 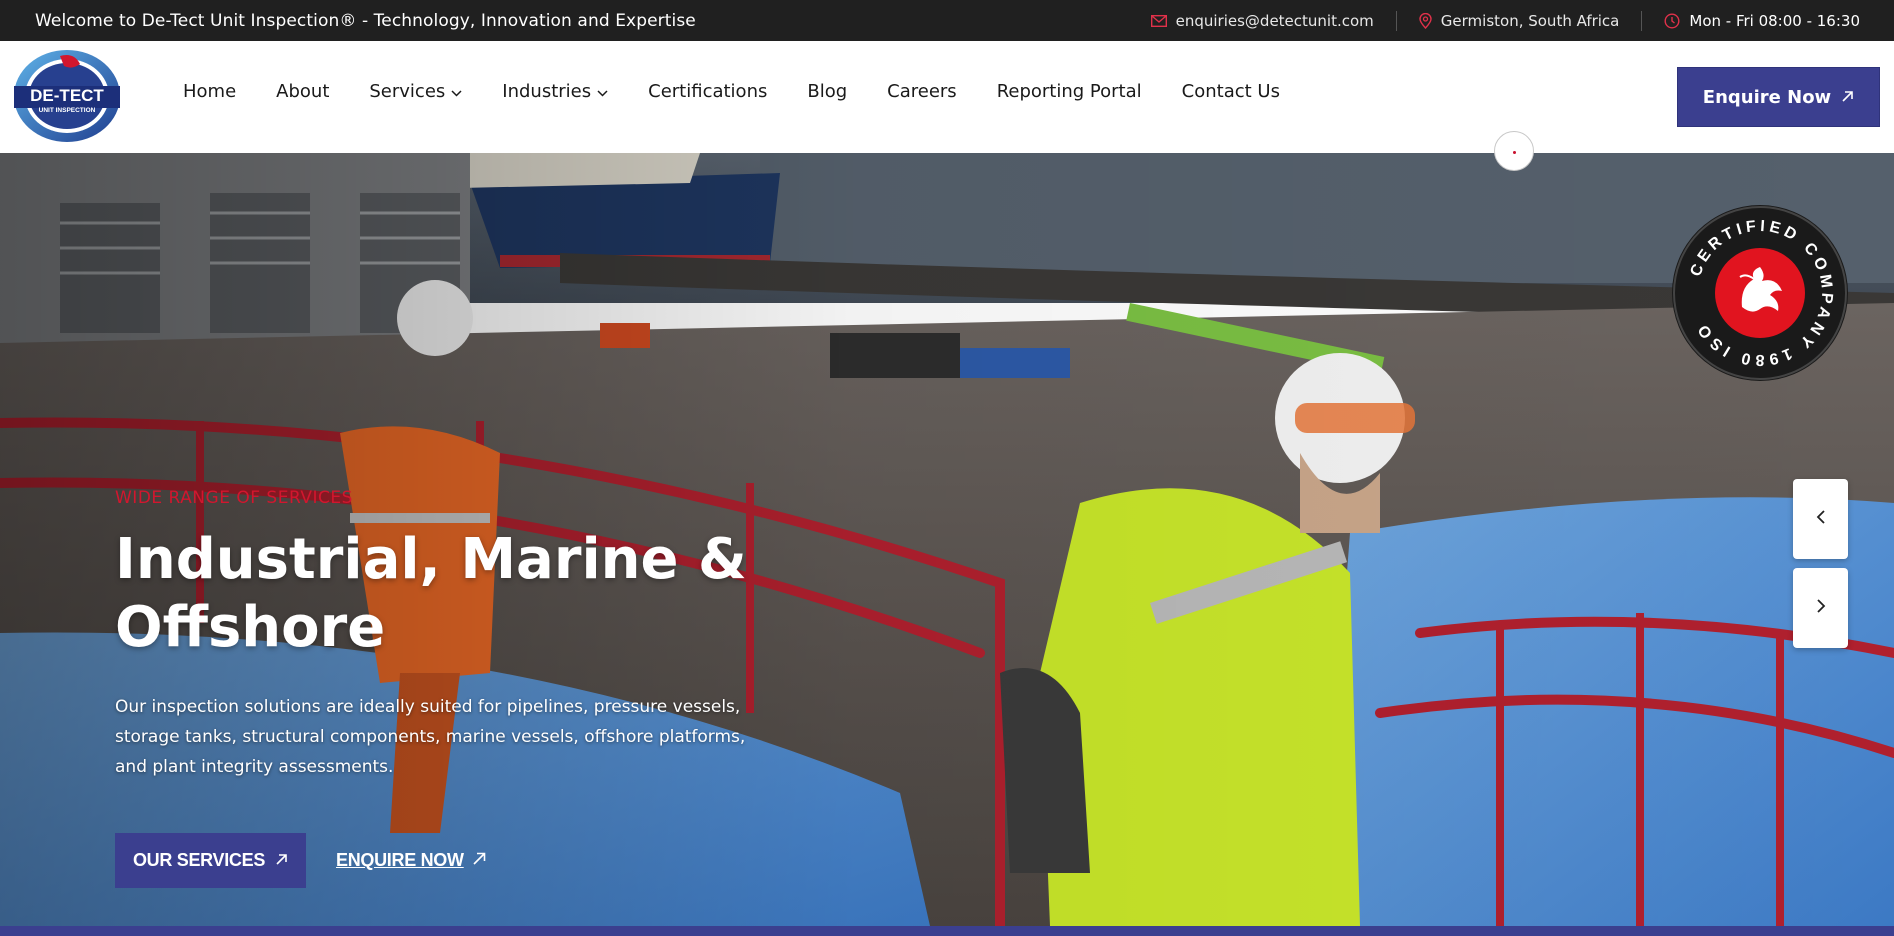 I want to click on nav-contact-us: Contact Us, so click(x=1231, y=91).